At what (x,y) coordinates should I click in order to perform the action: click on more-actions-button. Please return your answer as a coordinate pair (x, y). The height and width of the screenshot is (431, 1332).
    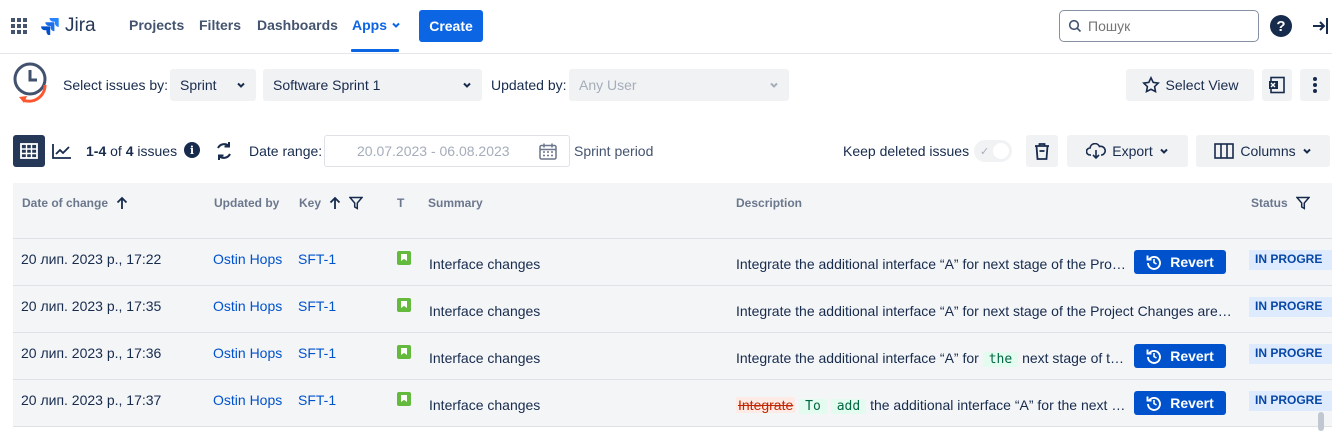
    Looking at the image, I should click on (1315, 85).